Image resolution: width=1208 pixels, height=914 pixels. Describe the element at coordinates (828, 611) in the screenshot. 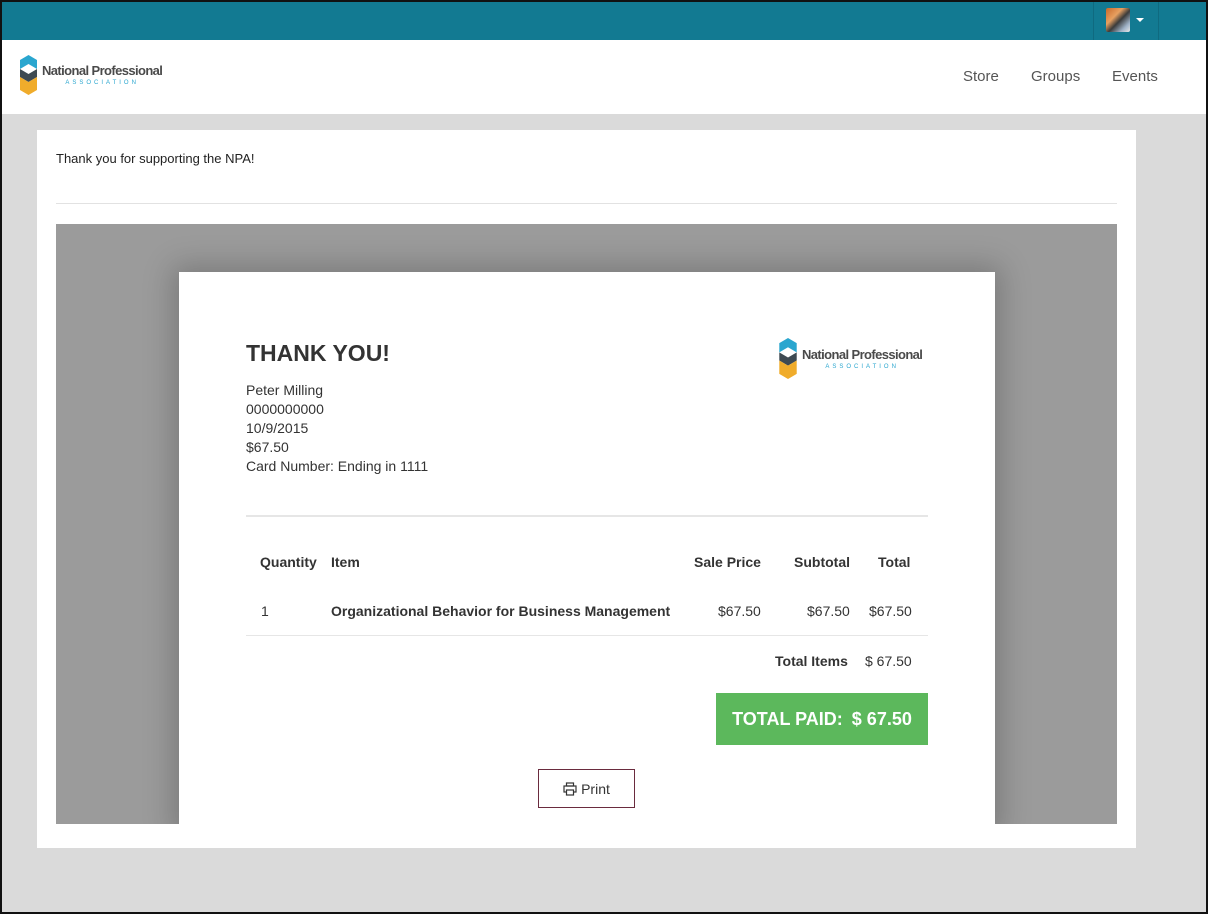

I see `row-subtotal: $67.50` at that location.